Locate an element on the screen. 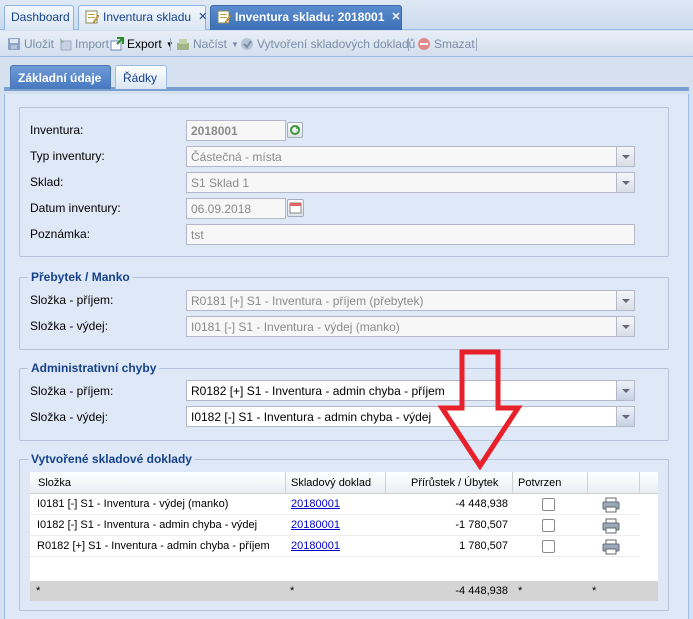 This screenshot has width=693, height=619. tab-inventura-2018001: Inventura skladu: 2018001 ✕ is located at coordinates (306, 17).